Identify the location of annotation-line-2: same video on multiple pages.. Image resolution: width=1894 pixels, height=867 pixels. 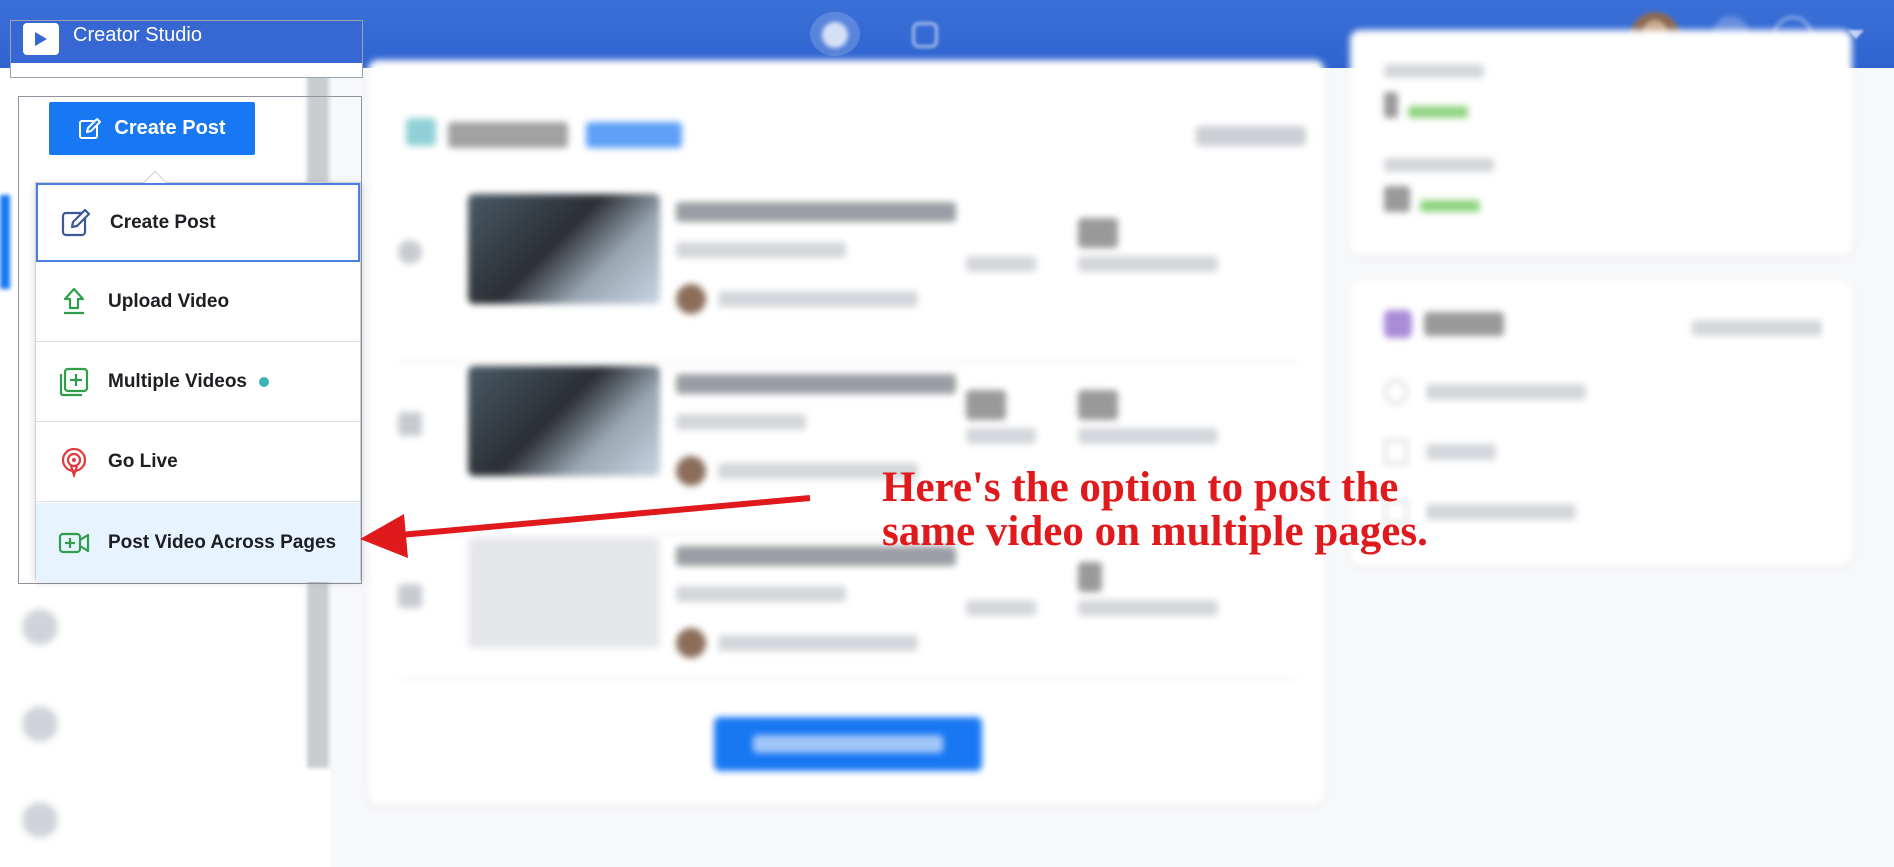
(1155, 531).